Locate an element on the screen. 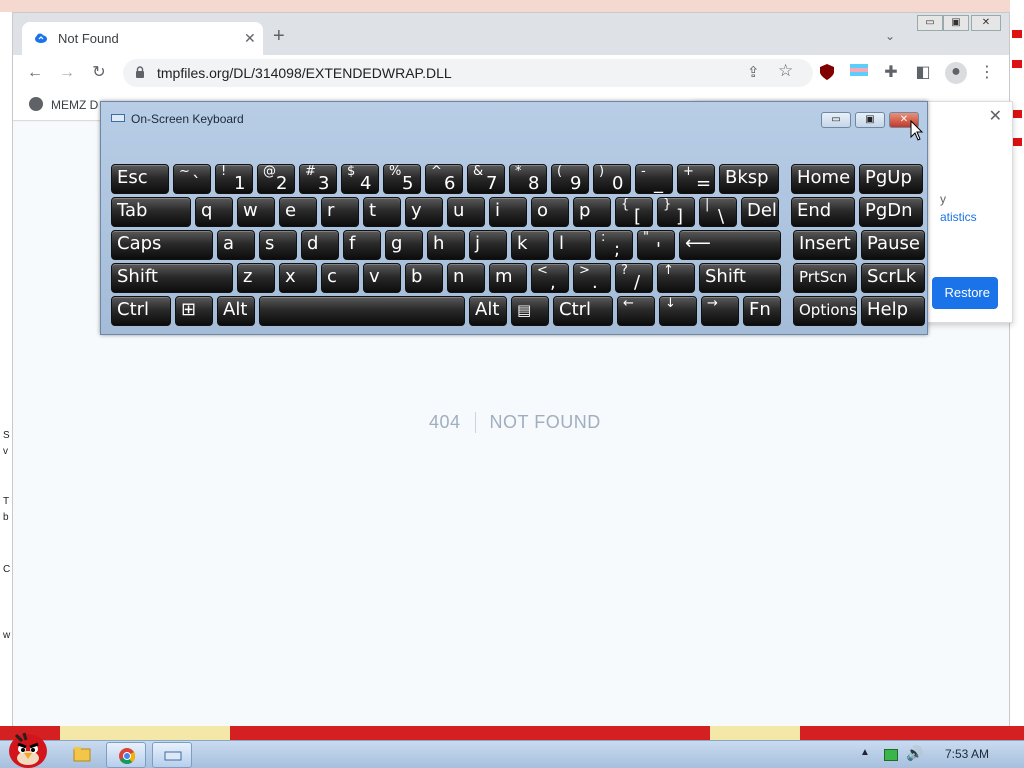  key-symbol: $4 is located at coordinates (360, 179).